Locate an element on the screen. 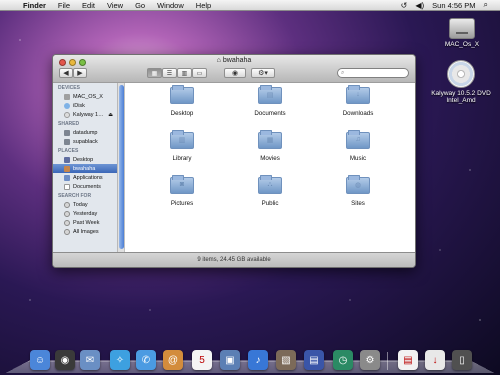 This screenshot has width=500, height=375. sidebar-item-bwahaha: bwahaha is located at coordinates (85, 168).